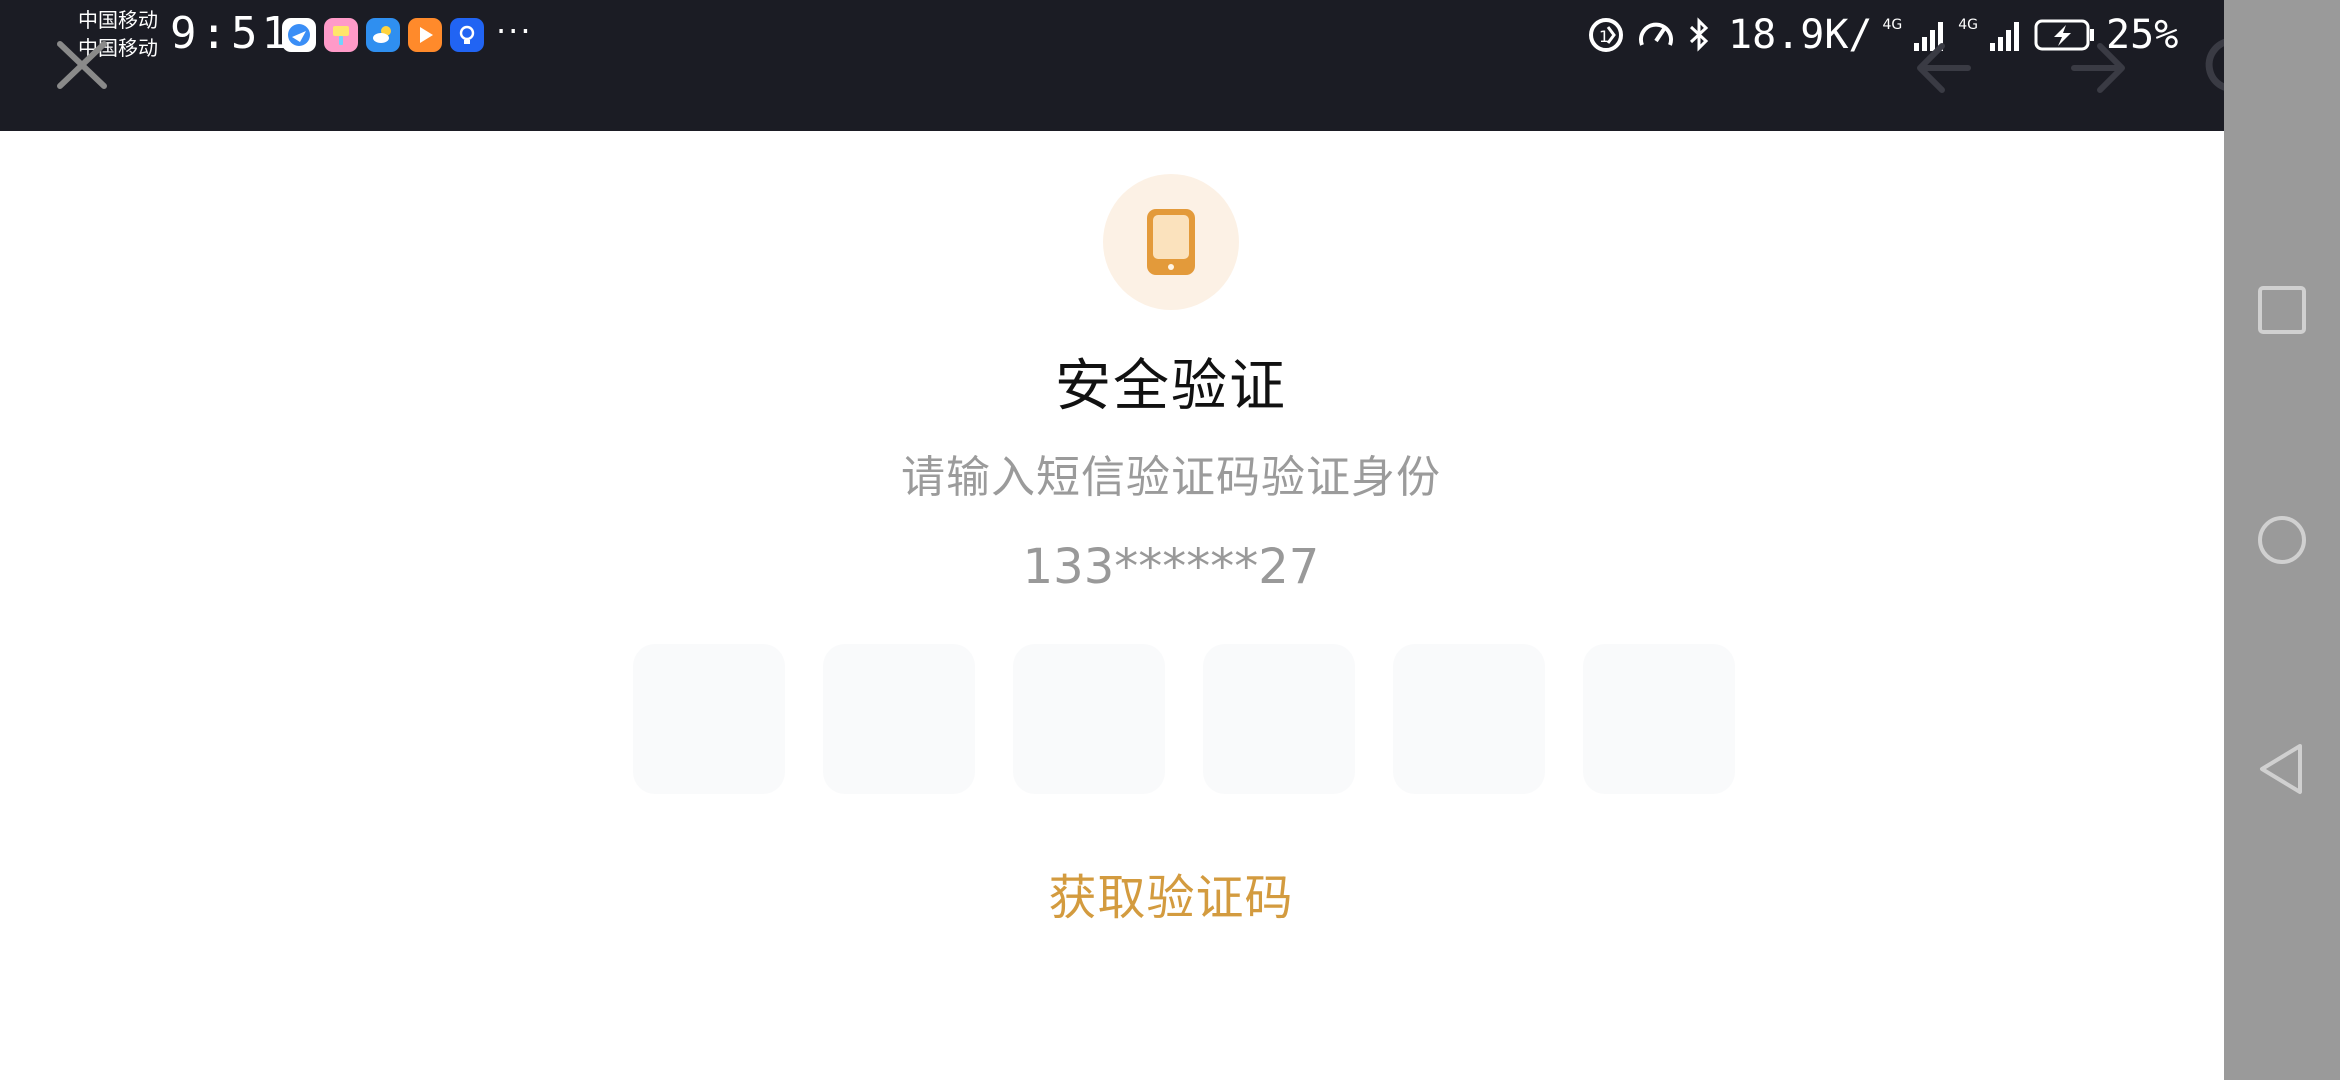 The image size is (2340, 1080). I want to click on get-code-row: 获取验证码, so click(1170, 893).